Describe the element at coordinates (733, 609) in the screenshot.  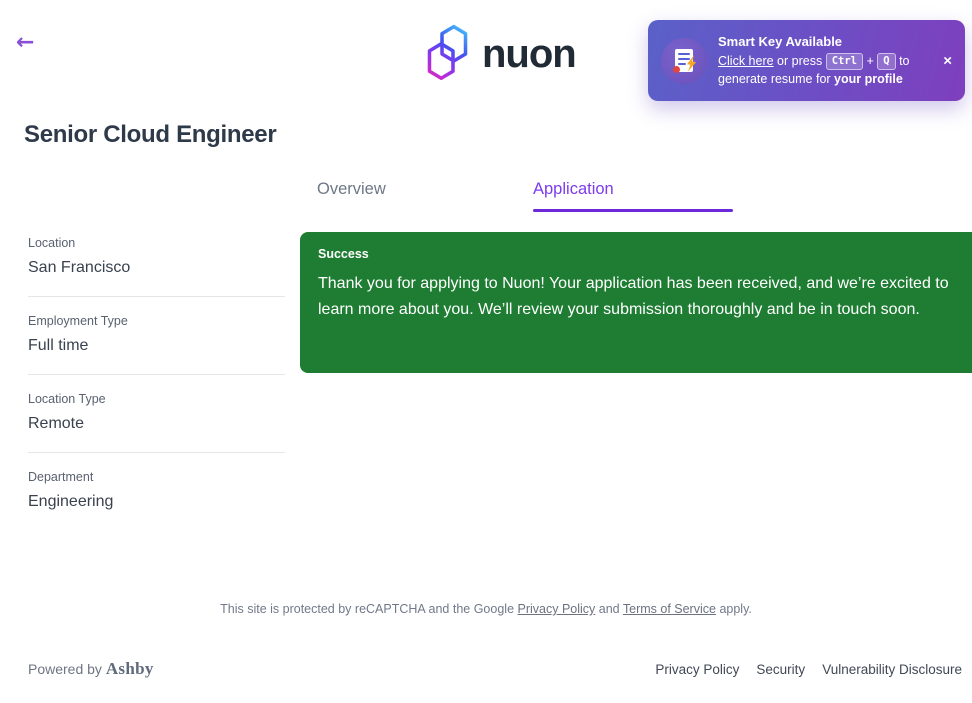
I see `recaptcha-suffix: apply.` at that location.